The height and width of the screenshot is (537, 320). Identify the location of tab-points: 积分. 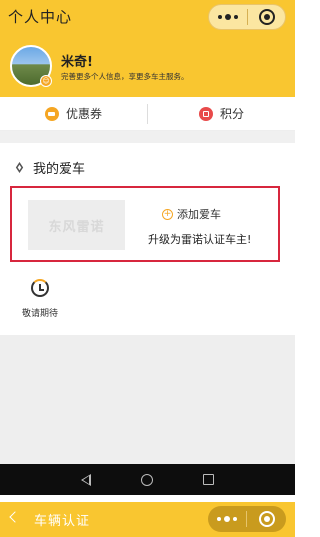
(221, 113).